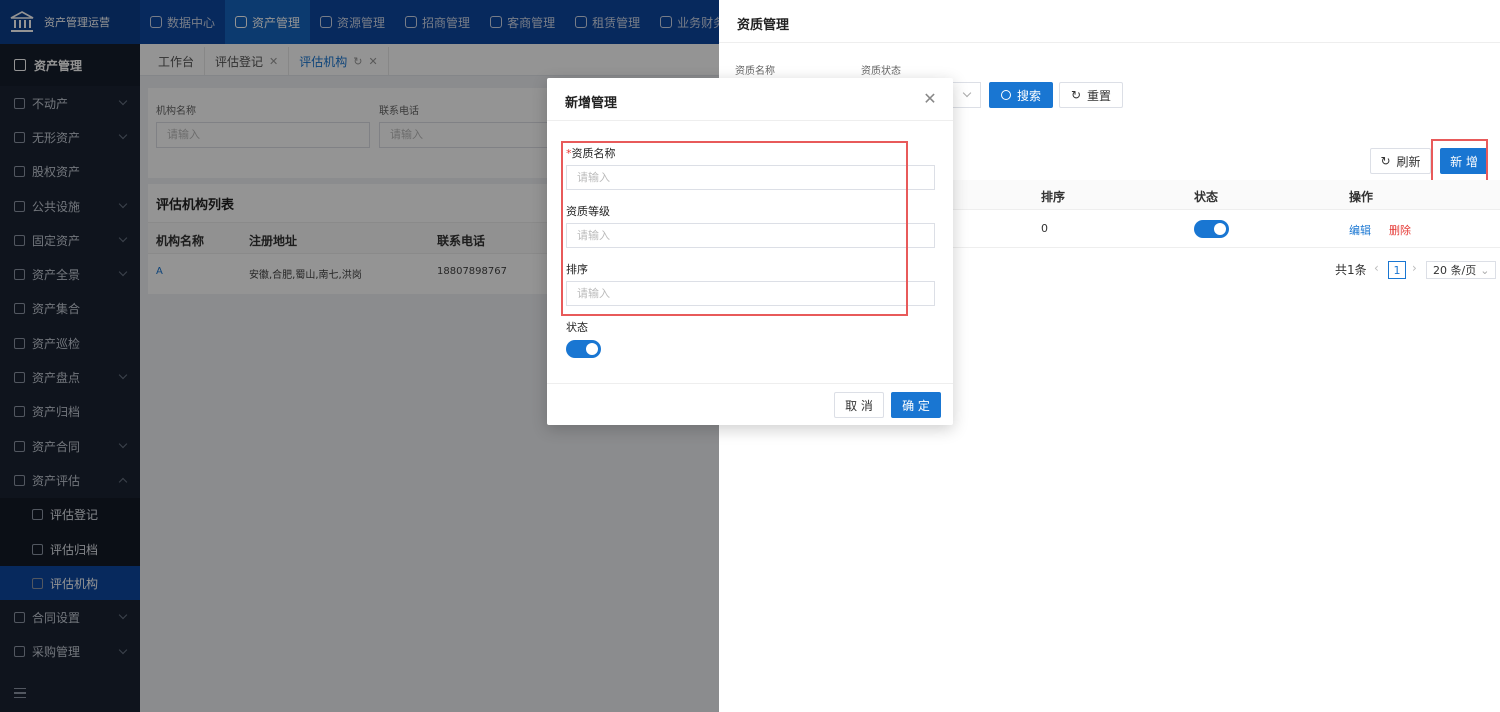 The image size is (1500, 712). What do you see at coordinates (1485, 270) in the screenshot?
I see `chevron-down-icon: ⌄` at bounding box center [1485, 270].